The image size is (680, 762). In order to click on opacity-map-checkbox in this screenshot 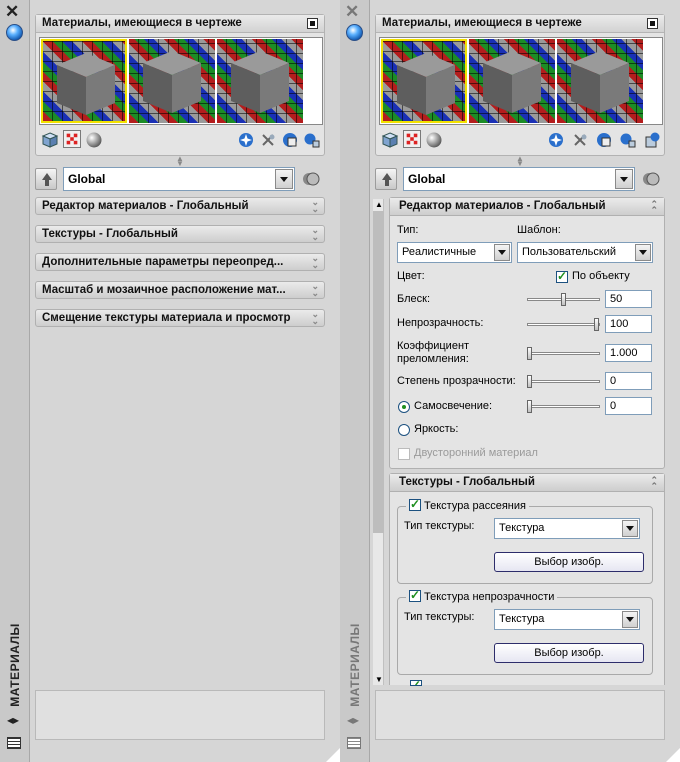, I will do `click(415, 595)`.